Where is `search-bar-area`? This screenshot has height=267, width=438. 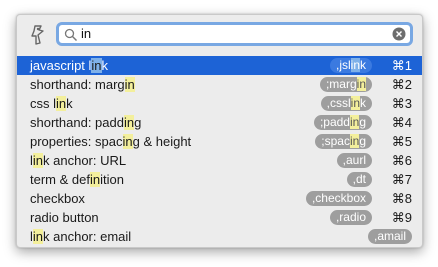
search-bar-area is located at coordinates (219, 35).